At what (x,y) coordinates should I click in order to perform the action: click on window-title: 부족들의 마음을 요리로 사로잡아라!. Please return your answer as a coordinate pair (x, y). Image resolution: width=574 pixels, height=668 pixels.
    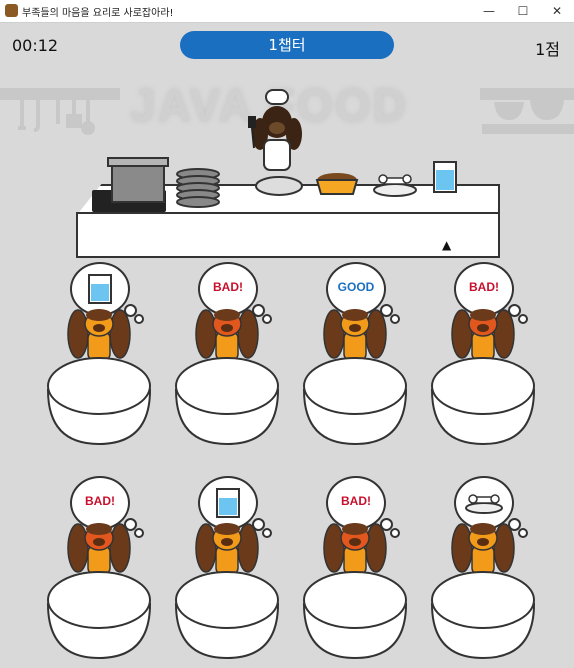
    Looking at the image, I should click on (98, 13).